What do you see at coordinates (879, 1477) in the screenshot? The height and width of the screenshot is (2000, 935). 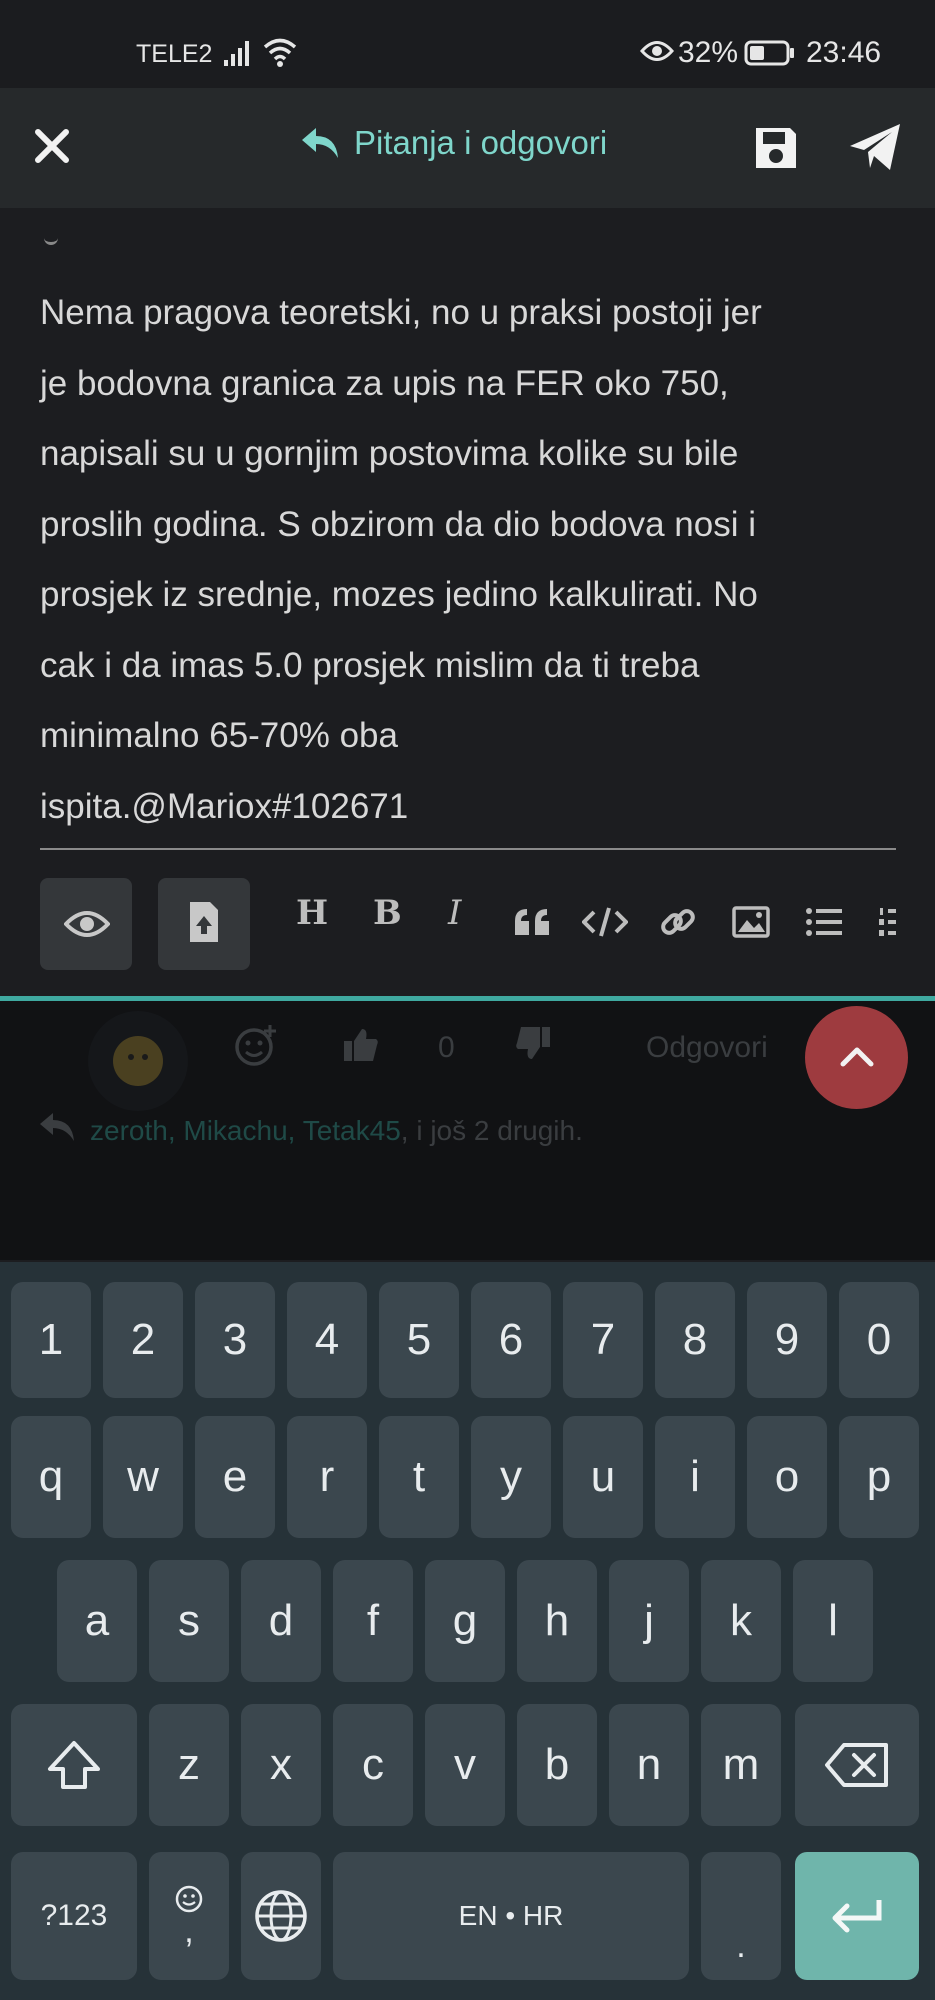 I see `key-p: p` at bounding box center [879, 1477].